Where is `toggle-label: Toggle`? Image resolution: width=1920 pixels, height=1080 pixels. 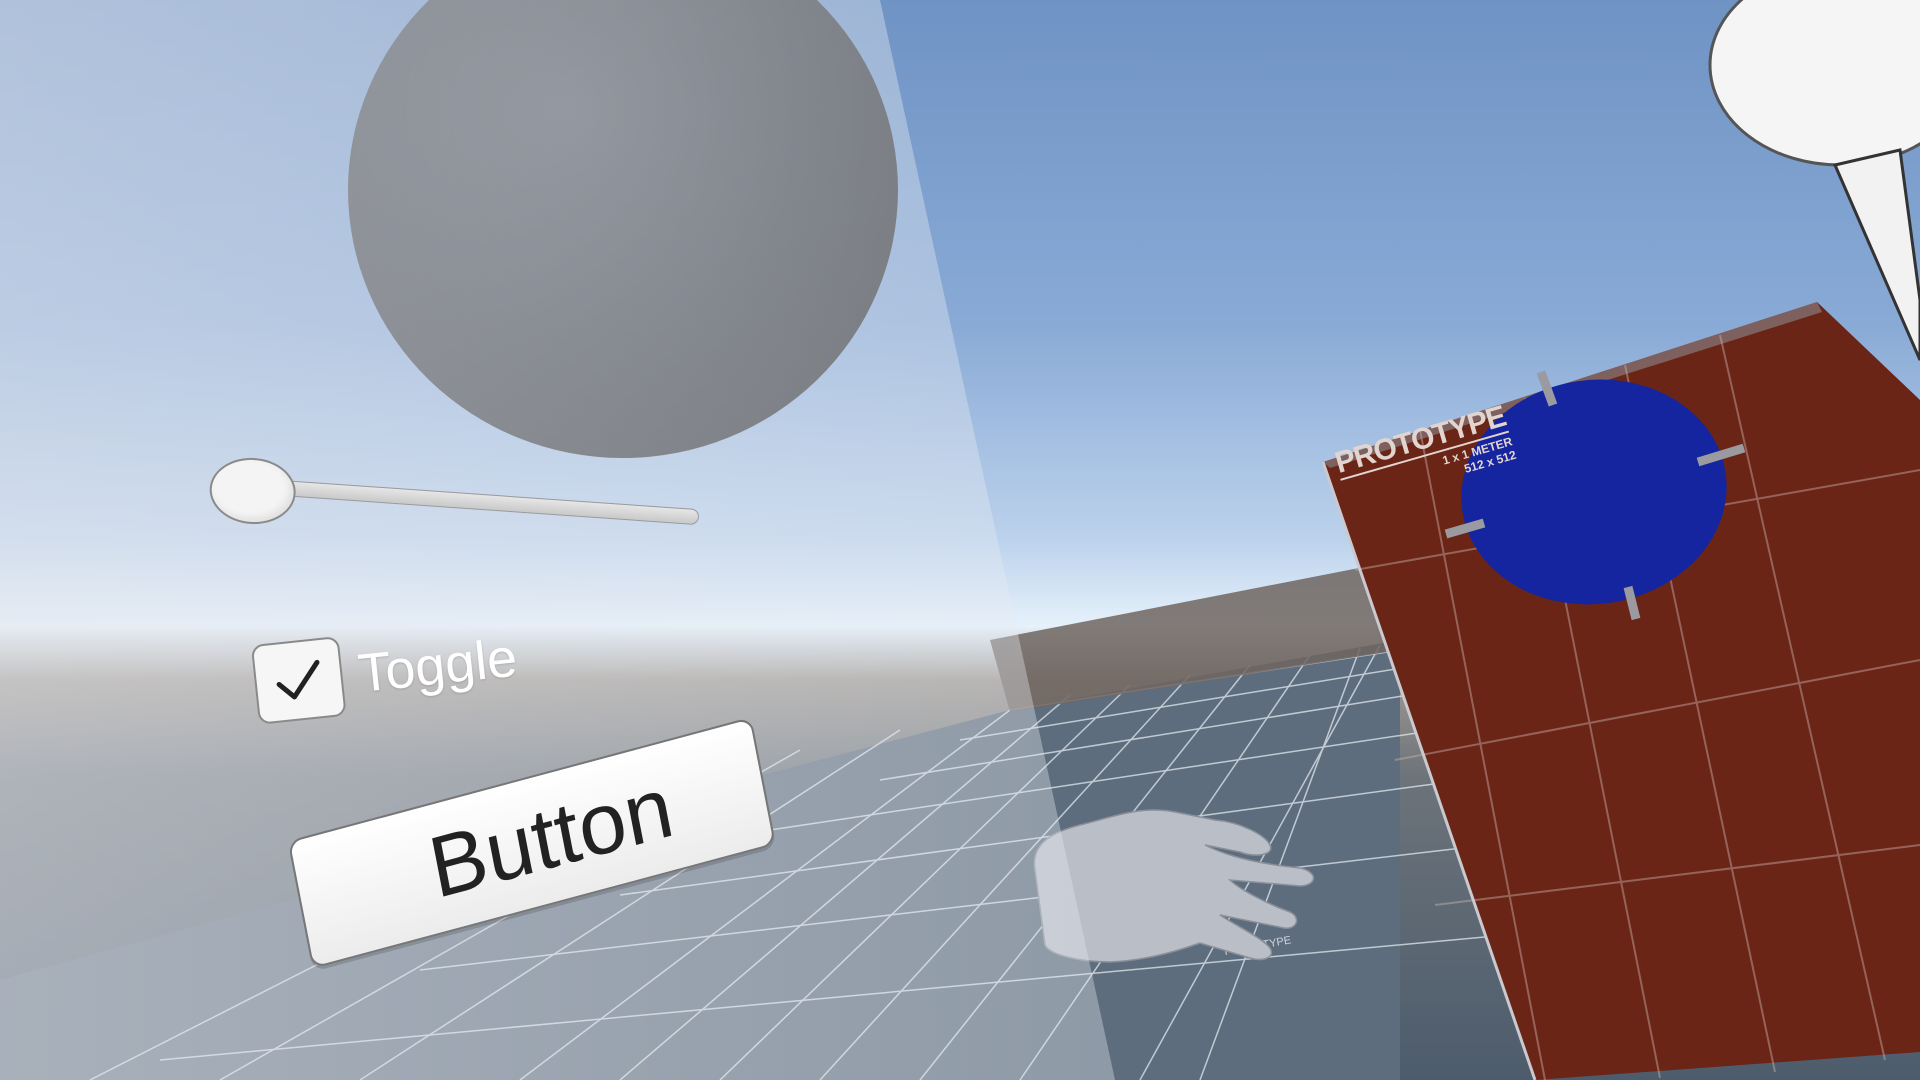
toggle-label: Toggle is located at coordinates (437, 665).